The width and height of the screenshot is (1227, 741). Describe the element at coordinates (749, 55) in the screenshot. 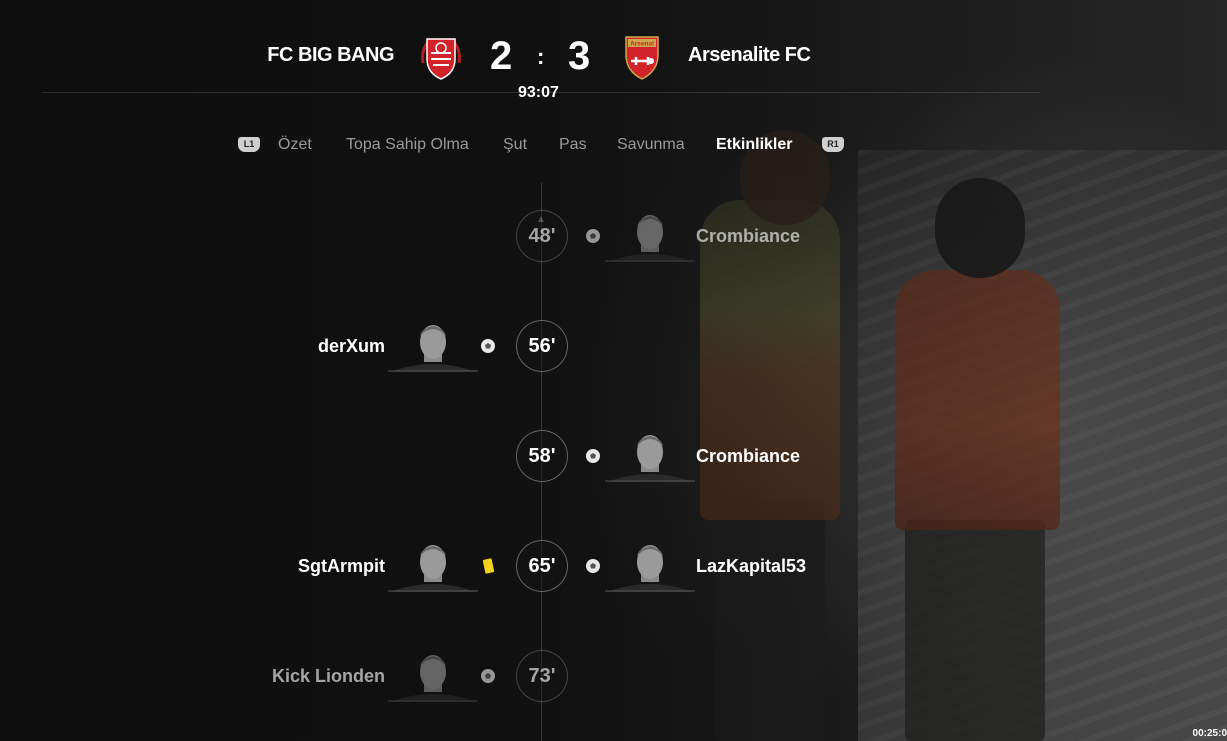

I see `away-team-name: Arsenalite FC` at that location.